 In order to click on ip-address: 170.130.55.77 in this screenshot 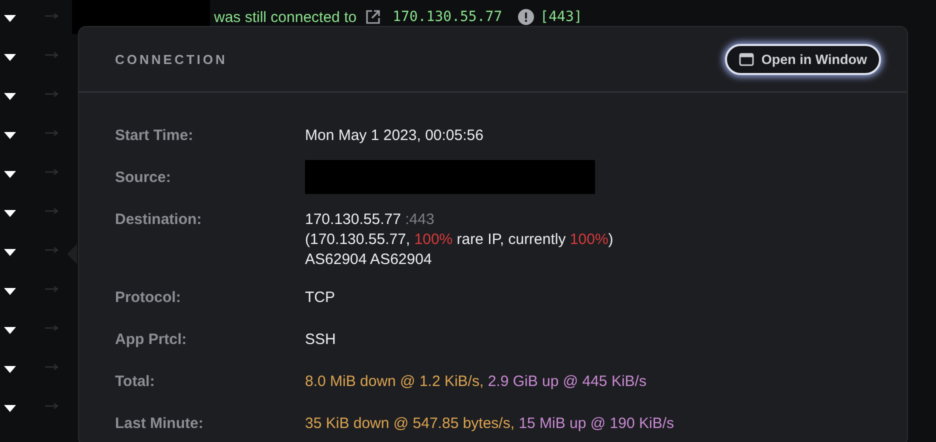, I will do `click(447, 17)`.